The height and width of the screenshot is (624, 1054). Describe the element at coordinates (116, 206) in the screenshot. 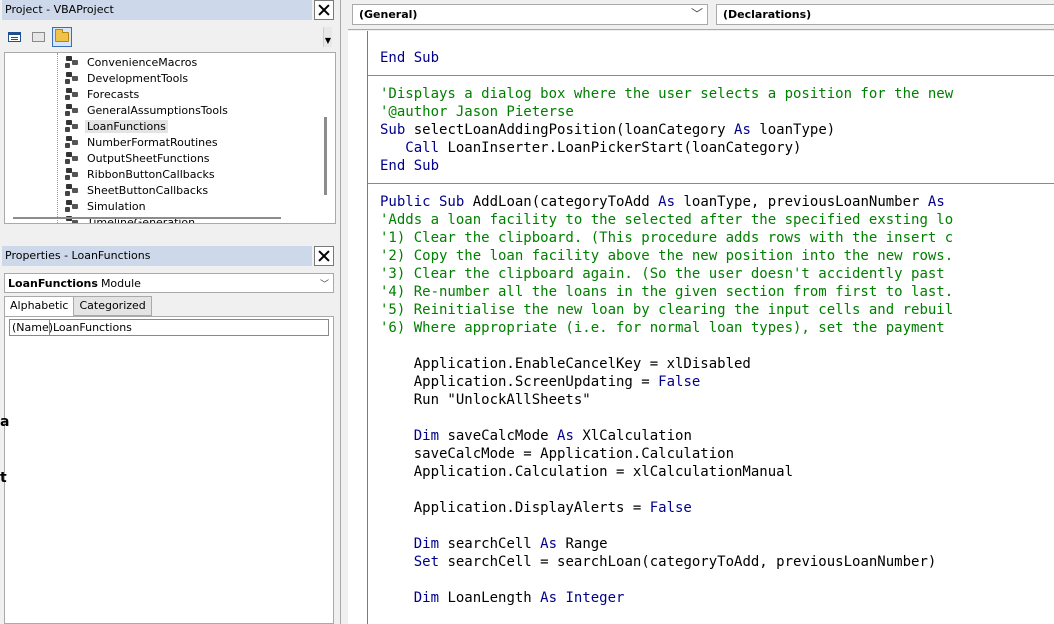

I see `tree-item-label: Simulation` at that location.